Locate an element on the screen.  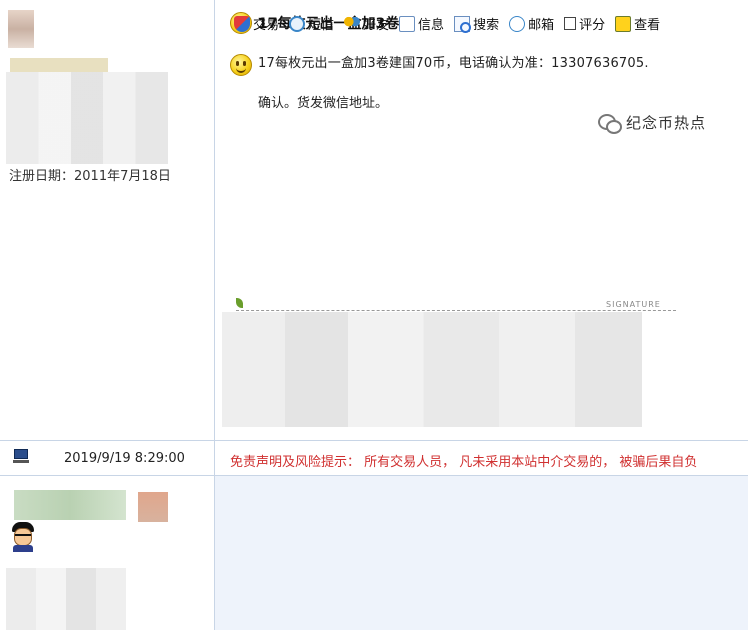
registration-date: 注册日期：2011年7月18日 is located at coordinates (90, 176).